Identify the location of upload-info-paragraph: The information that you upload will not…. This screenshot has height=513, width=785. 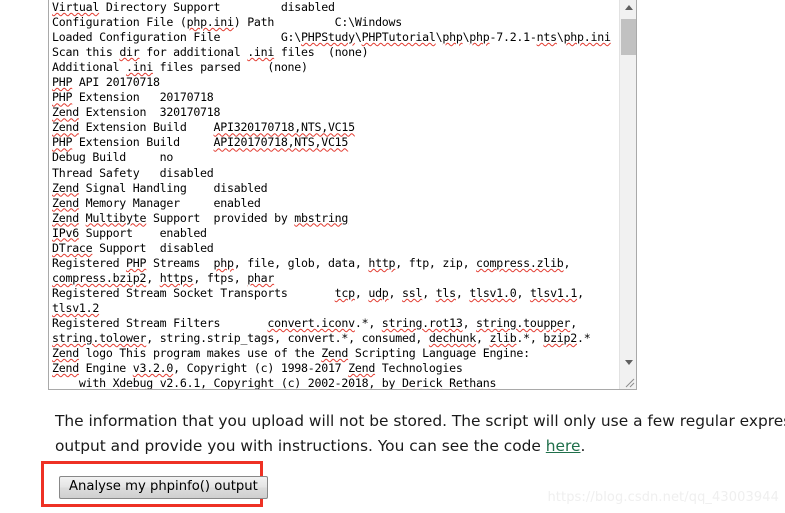
(420, 434).